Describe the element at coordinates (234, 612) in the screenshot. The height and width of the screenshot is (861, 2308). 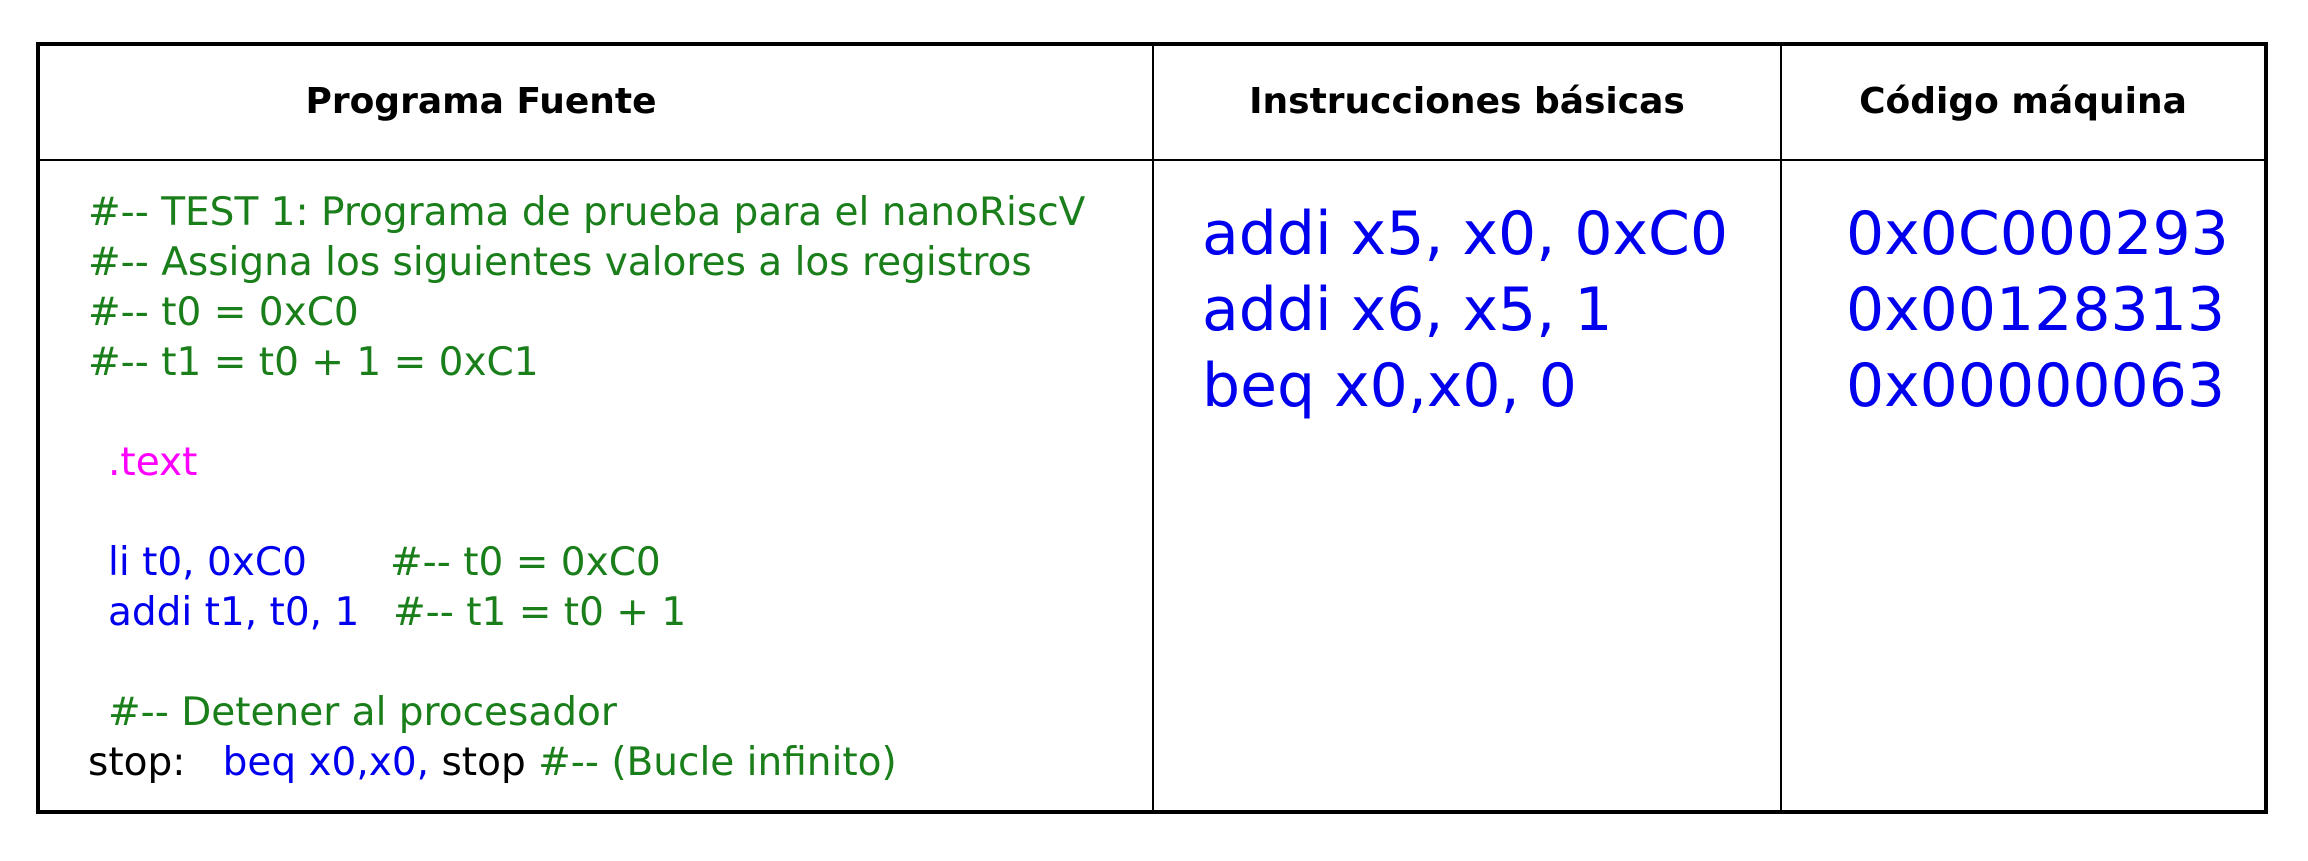
I see `source-addi-instruction: addi t1, t0, 1` at that location.